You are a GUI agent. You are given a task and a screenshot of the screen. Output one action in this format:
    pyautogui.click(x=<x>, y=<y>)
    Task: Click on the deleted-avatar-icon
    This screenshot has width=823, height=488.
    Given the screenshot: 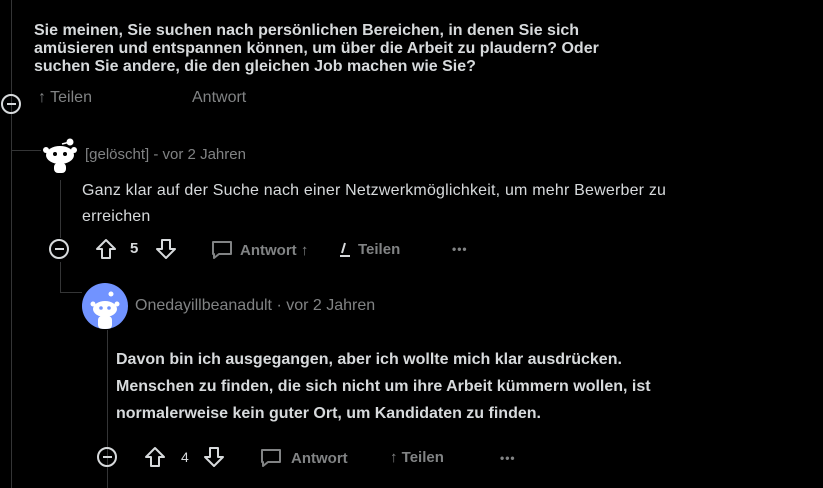 What is the action you would take?
    pyautogui.click(x=60, y=155)
    